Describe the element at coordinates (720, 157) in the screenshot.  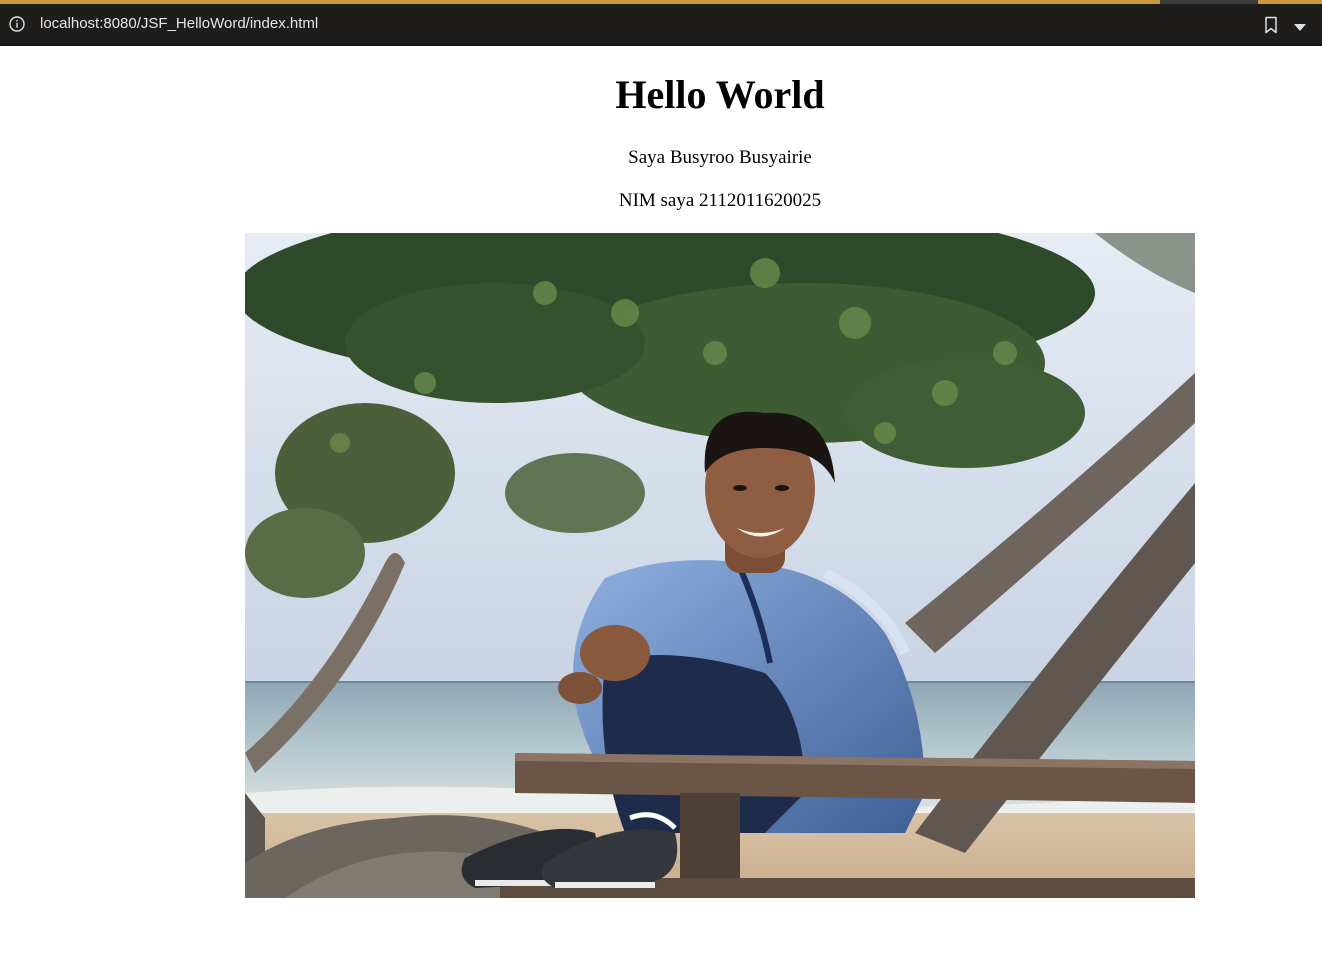
I see `name-text: Saya Busyroo Busyairie` at that location.